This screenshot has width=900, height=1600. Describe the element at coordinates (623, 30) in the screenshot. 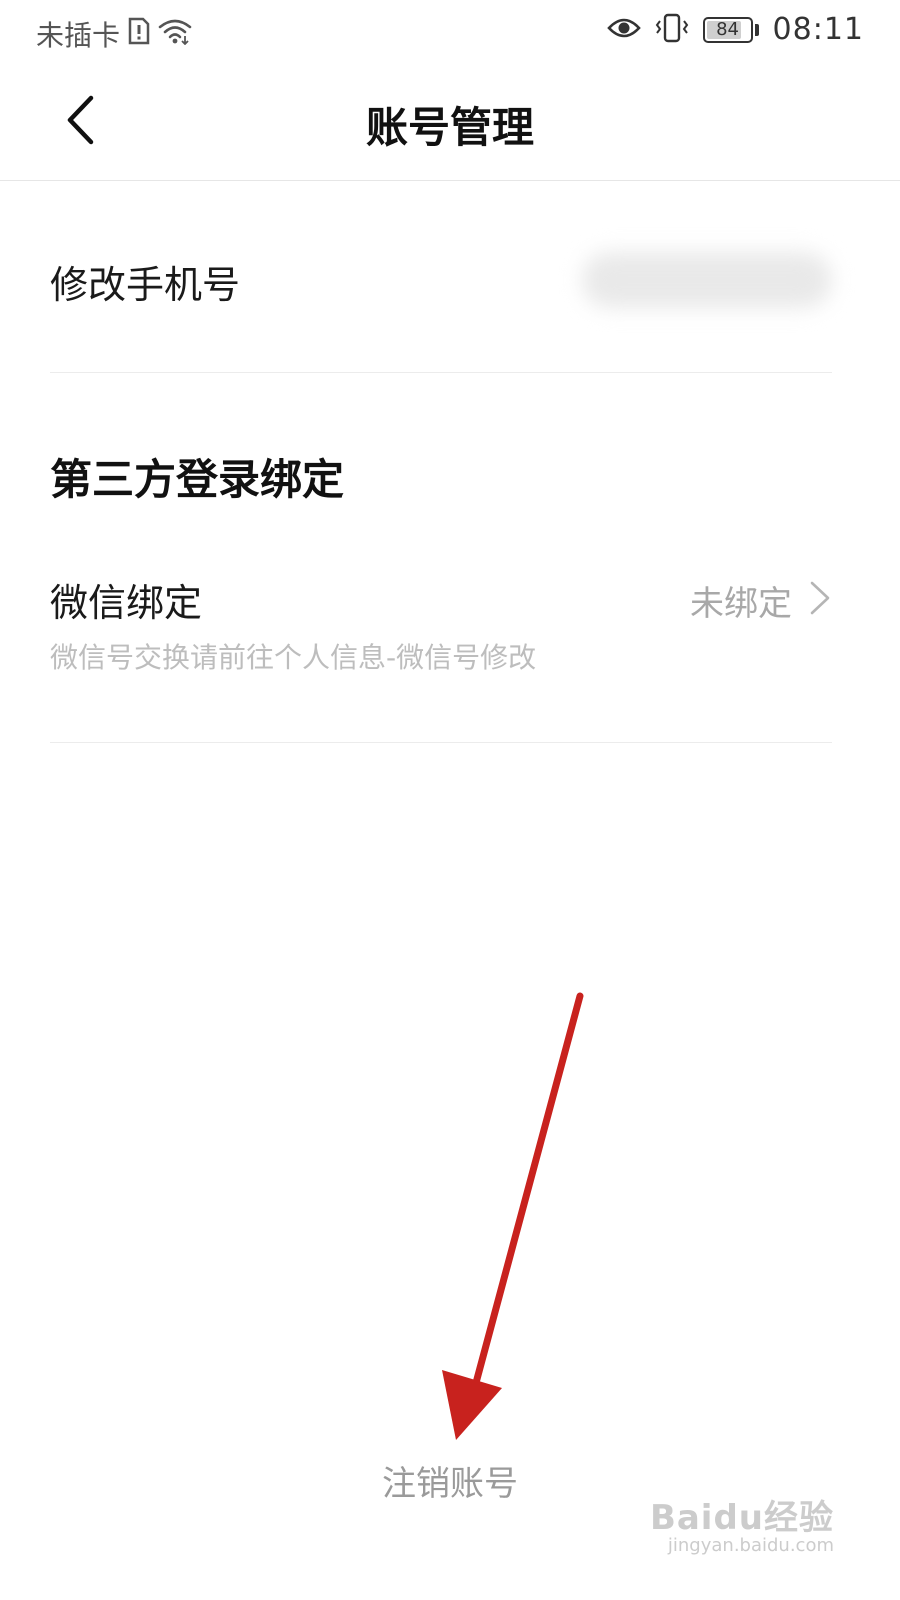

I see `eye-icon` at that location.